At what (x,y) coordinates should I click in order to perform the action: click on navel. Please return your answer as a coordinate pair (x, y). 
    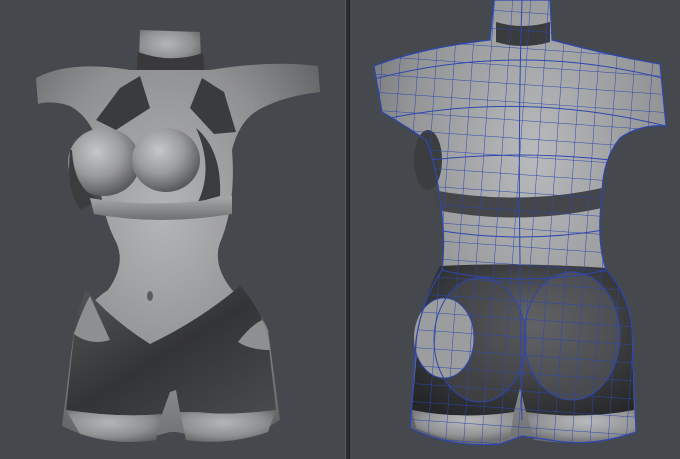
    Looking at the image, I should click on (150, 296).